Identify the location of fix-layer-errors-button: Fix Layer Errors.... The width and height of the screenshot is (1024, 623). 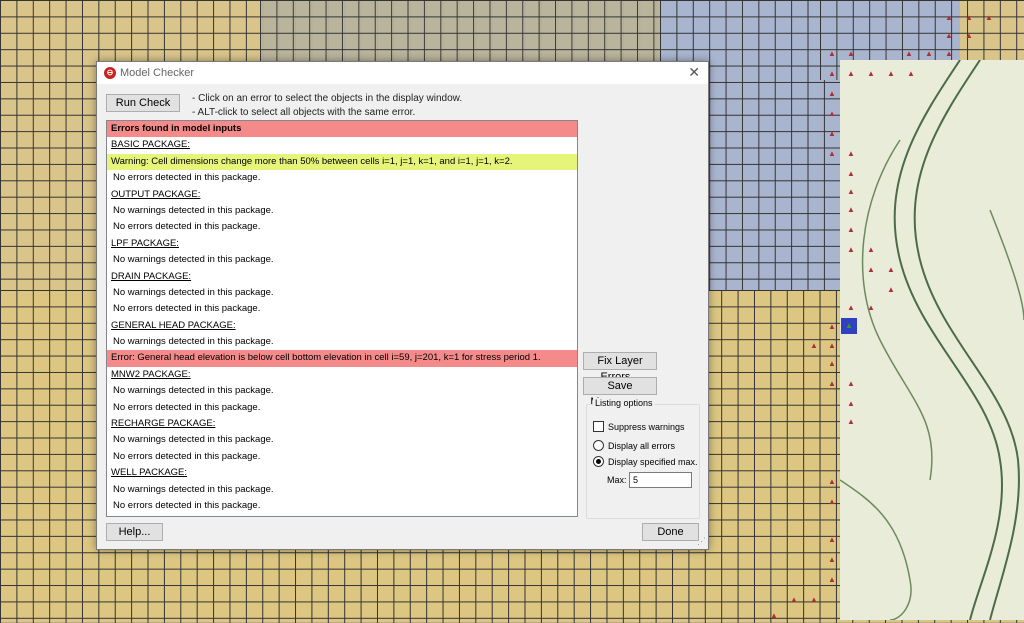
(620, 367).